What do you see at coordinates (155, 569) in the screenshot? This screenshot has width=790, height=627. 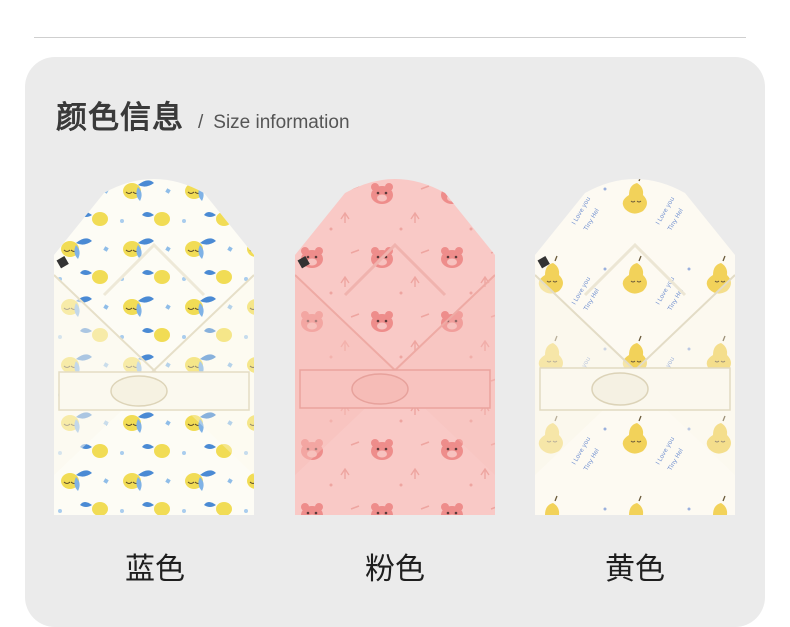 I see `product-label-blue: 蓝色` at bounding box center [155, 569].